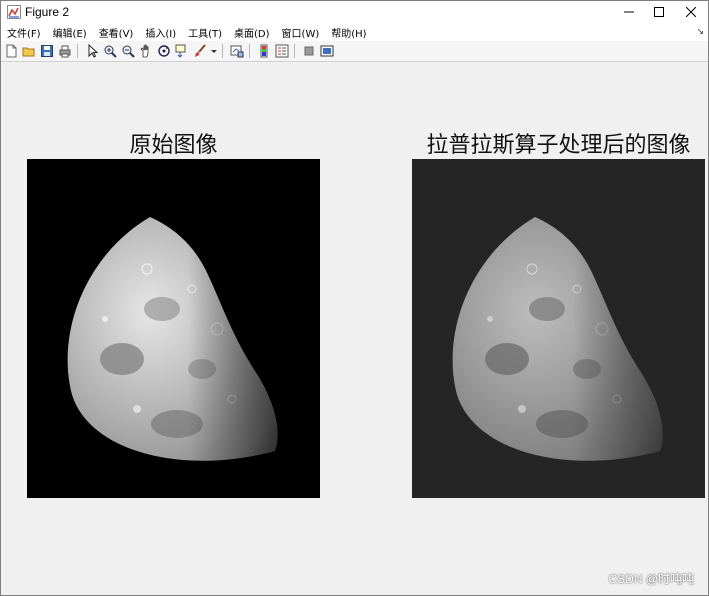 The height and width of the screenshot is (596, 709). What do you see at coordinates (354, 51) in the screenshot?
I see `figure-toolbar` at bounding box center [354, 51].